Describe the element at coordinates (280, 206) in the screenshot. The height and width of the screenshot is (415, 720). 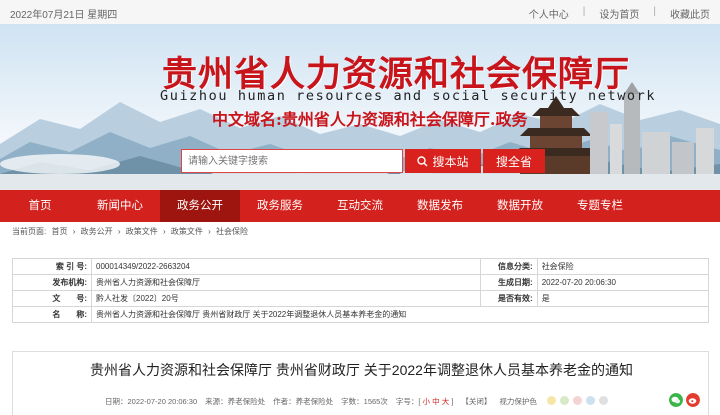
I see `nav-services: 政务服务` at that location.